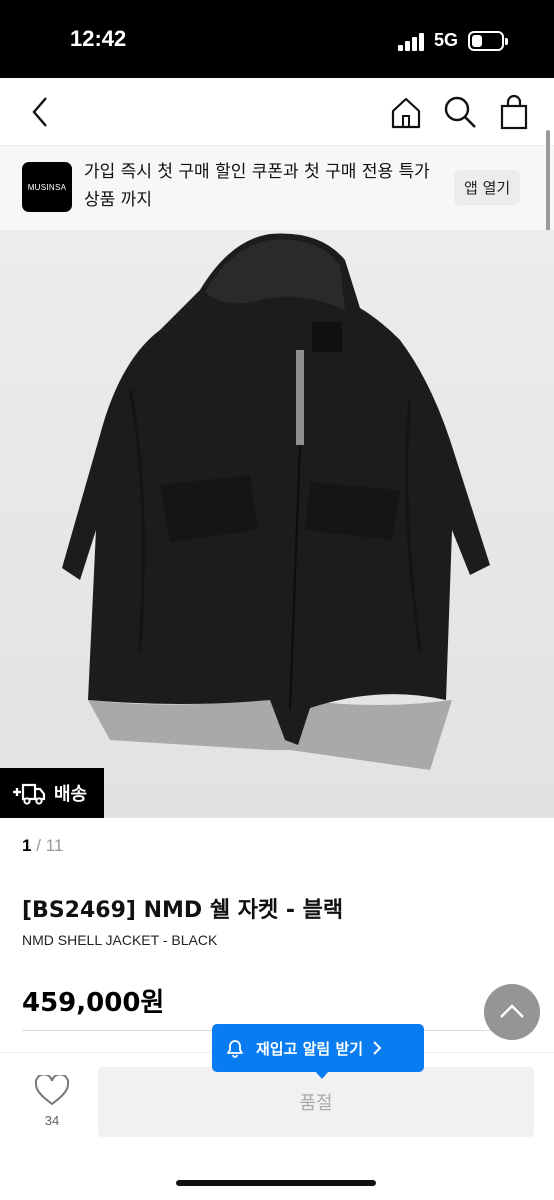 This screenshot has width=554, height=1200. What do you see at coordinates (47, 187) in the screenshot?
I see `musinsa-logo: MUSINSA` at bounding box center [47, 187].